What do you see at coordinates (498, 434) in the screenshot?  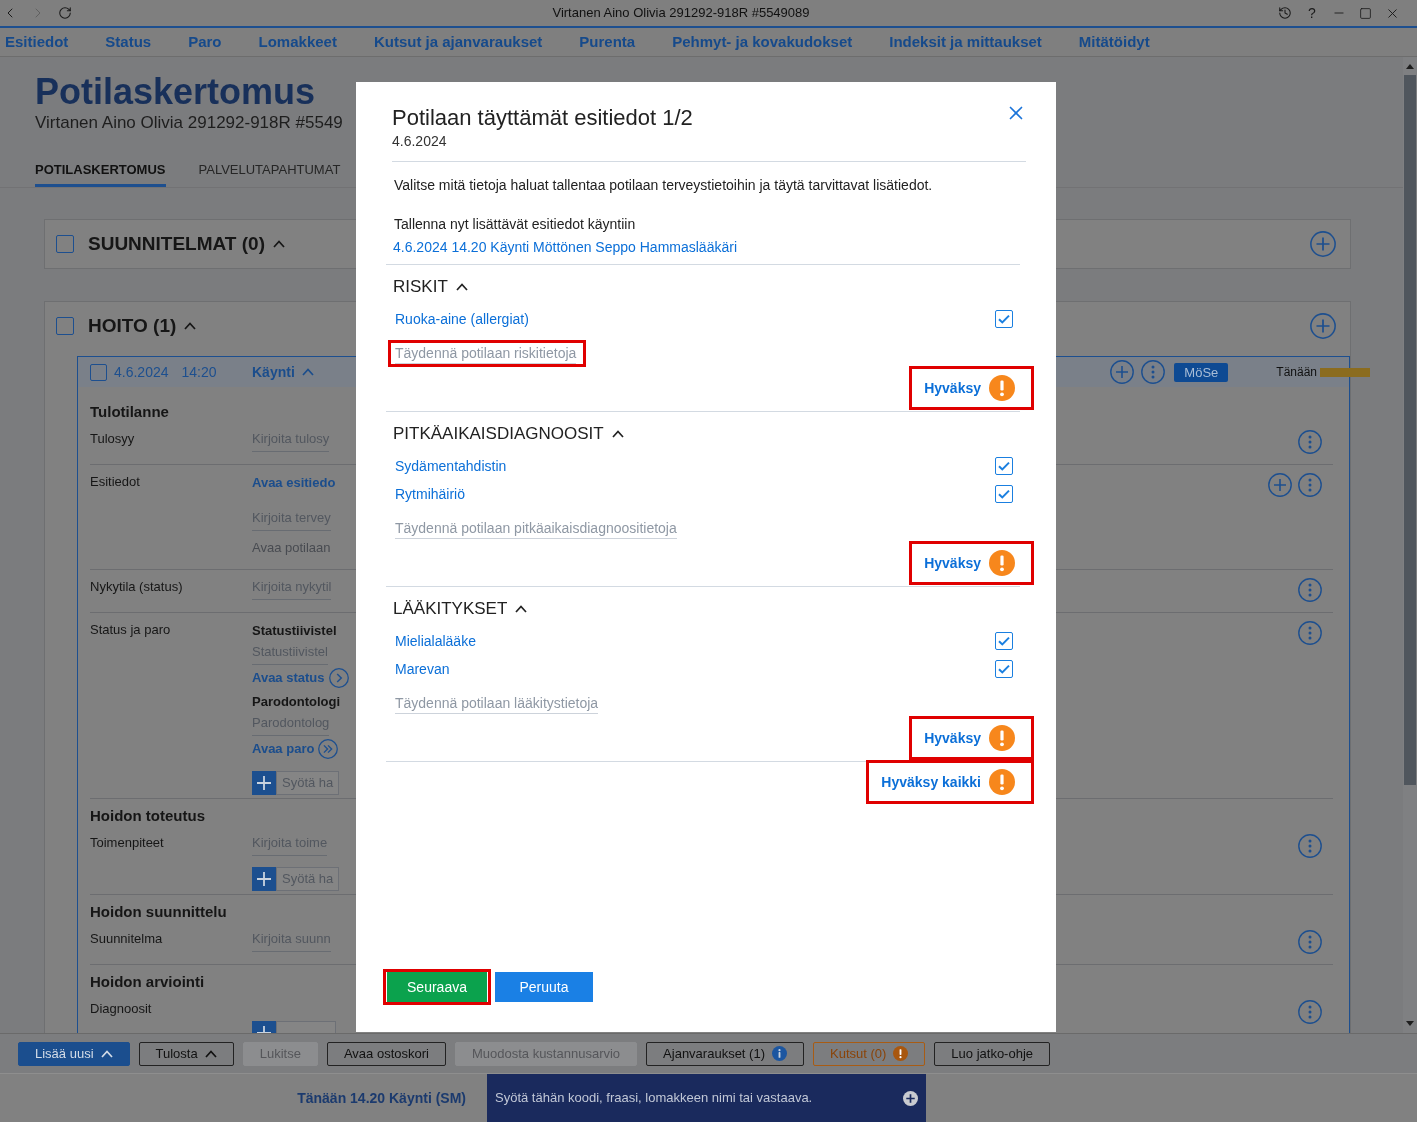 I see `group-title: PITKÄAIKAISDIAGNOOSIT` at bounding box center [498, 434].